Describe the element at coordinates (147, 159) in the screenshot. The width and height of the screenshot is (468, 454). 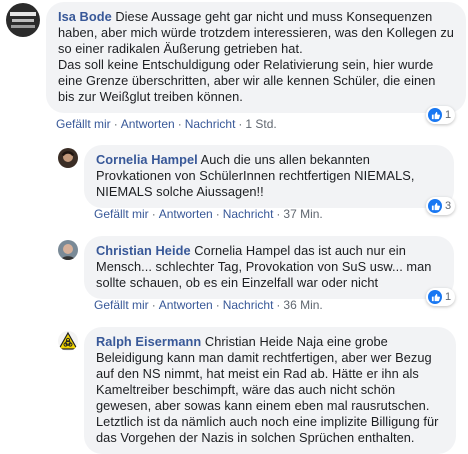
I see `comment-author: Cornelia Hampel` at that location.